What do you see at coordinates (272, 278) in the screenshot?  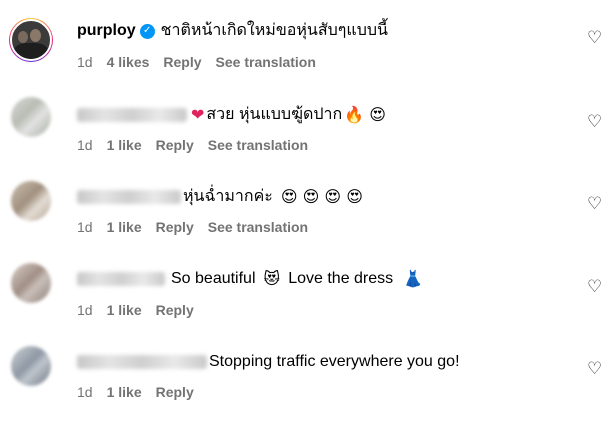 I see `emoji-cat-heart-eyes: 😻` at bounding box center [272, 278].